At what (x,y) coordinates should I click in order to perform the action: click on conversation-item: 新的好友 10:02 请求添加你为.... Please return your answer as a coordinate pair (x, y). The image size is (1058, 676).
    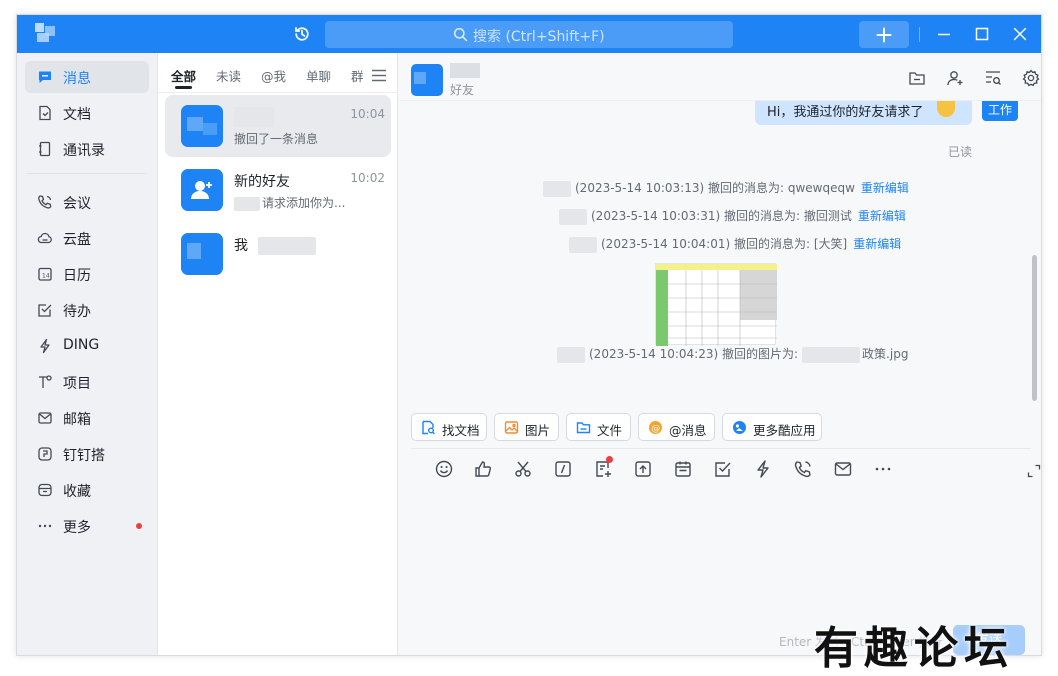
    Looking at the image, I should click on (278, 190).